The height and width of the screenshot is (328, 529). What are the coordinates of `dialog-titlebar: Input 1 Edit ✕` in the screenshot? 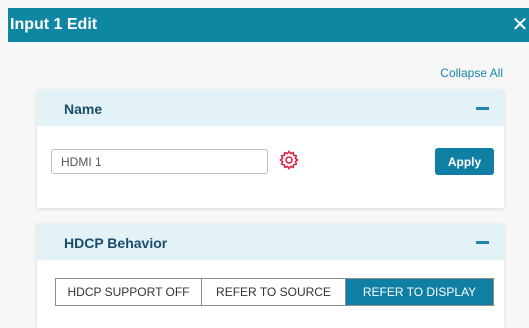 It's located at (268, 25).